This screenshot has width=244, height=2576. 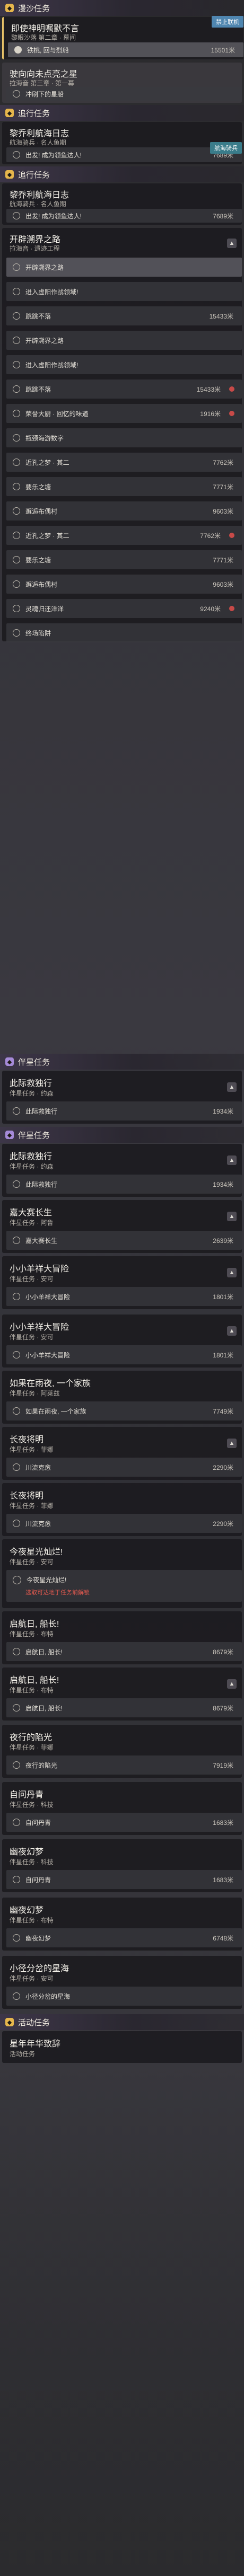 I want to click on objective-row: 嘉大赛长生 2639米, so click(x=124, y=1240).